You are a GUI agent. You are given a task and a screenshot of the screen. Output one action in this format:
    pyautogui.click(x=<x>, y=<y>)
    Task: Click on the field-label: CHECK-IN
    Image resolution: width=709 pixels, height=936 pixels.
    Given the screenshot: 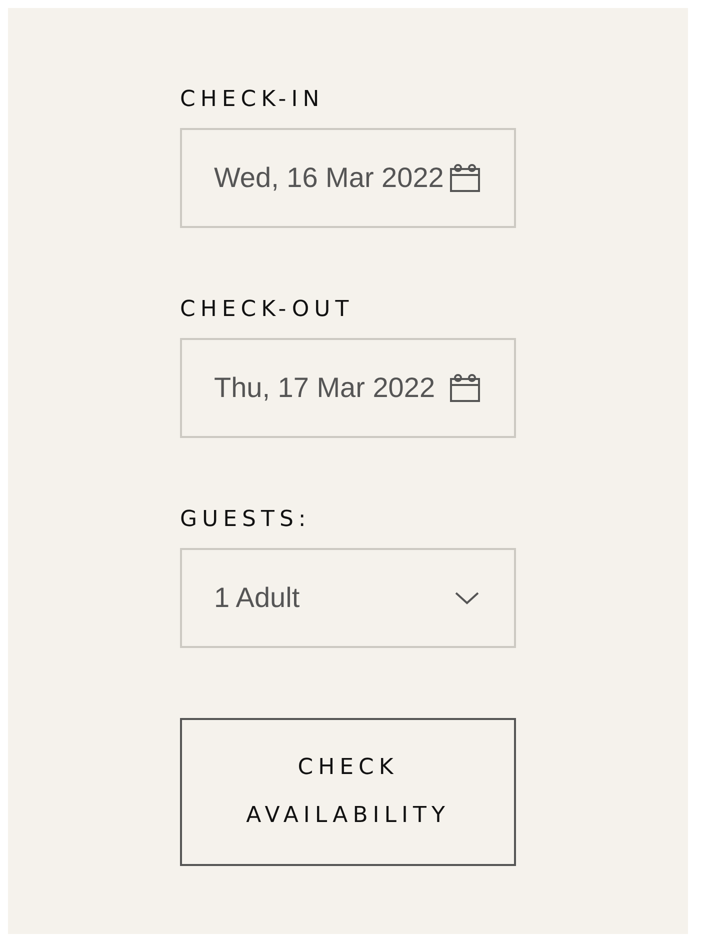 What is the action you would take?
    pyautogui.click(x=253, y=100)
    